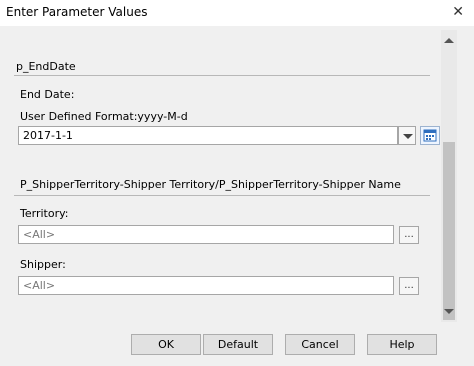 The image size is (474, 366). I want to click on shipper-label: Shipper:, so click(43, 264).